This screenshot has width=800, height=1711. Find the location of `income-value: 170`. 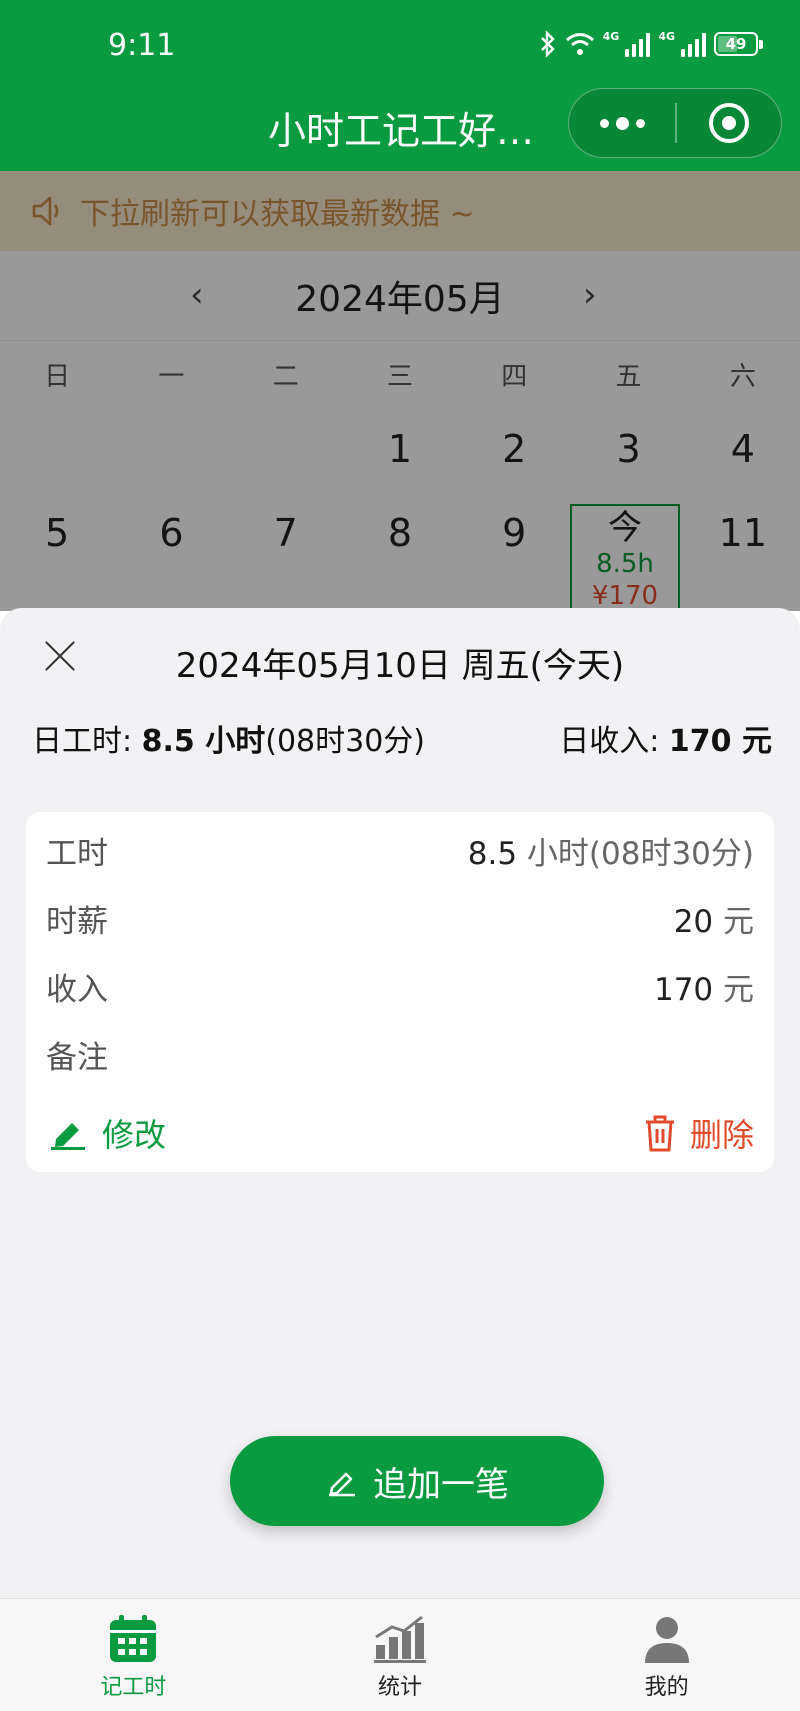

income-value: 170 is located at coordinates (683, 989).